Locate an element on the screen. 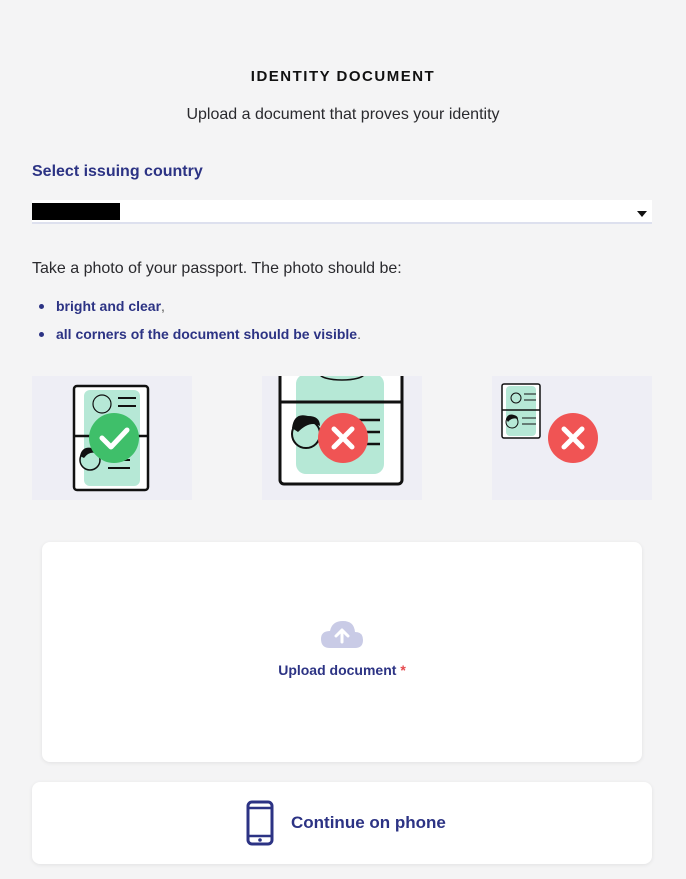  upload-label-text: Upload document is located at coordinates (337, 670).